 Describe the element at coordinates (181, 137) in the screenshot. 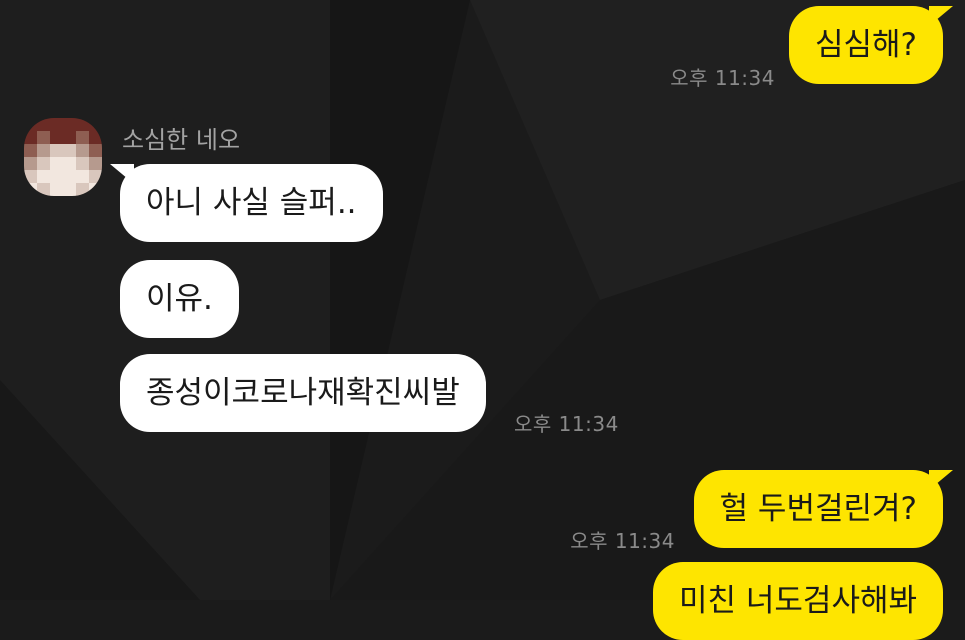

I see `sender-name: 소심한 네오` at that location.